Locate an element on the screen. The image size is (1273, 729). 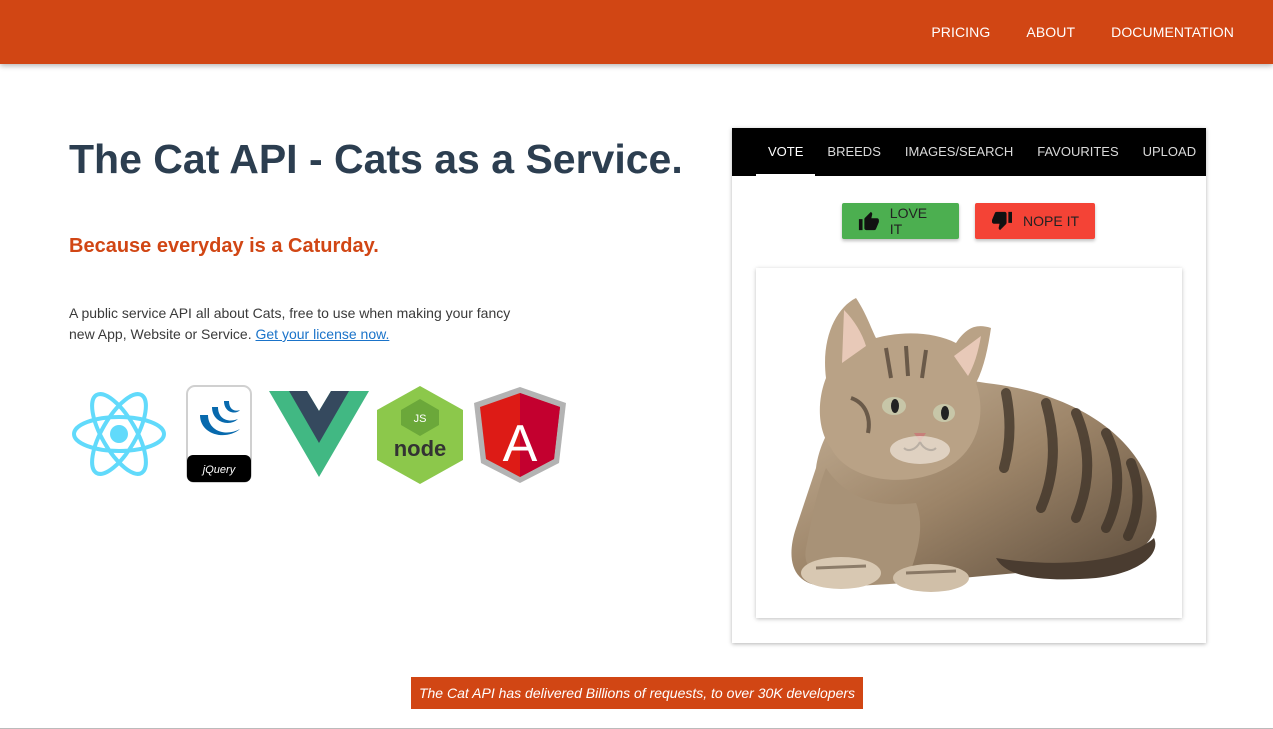
cat-image is located at coordinates (974, 445).